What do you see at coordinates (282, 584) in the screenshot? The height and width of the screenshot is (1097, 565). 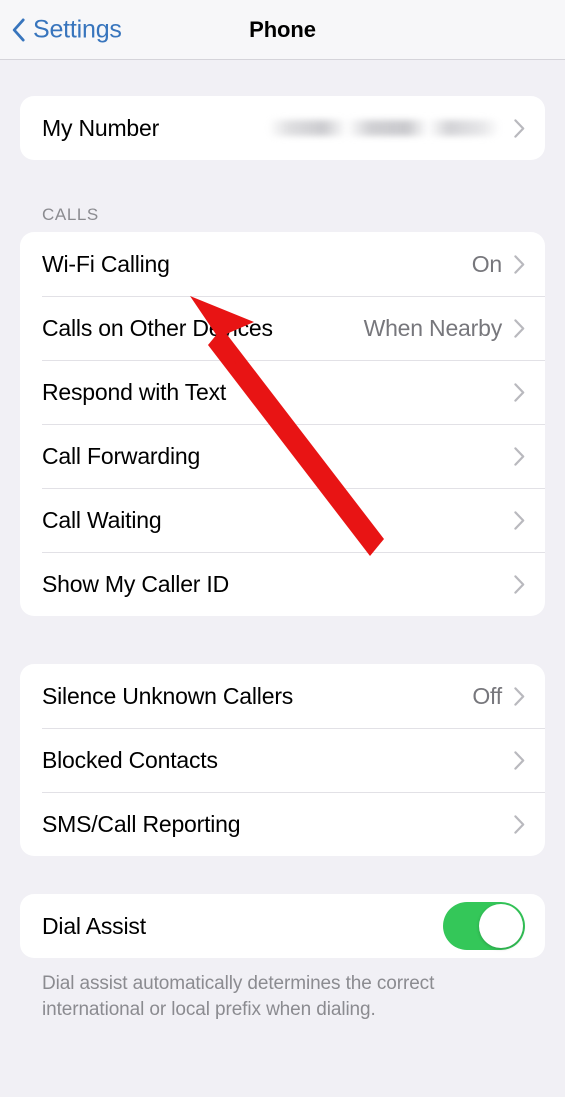 I see `row-show-my-caller-id: Show My Caller ID` at bounding box center [282, 584].